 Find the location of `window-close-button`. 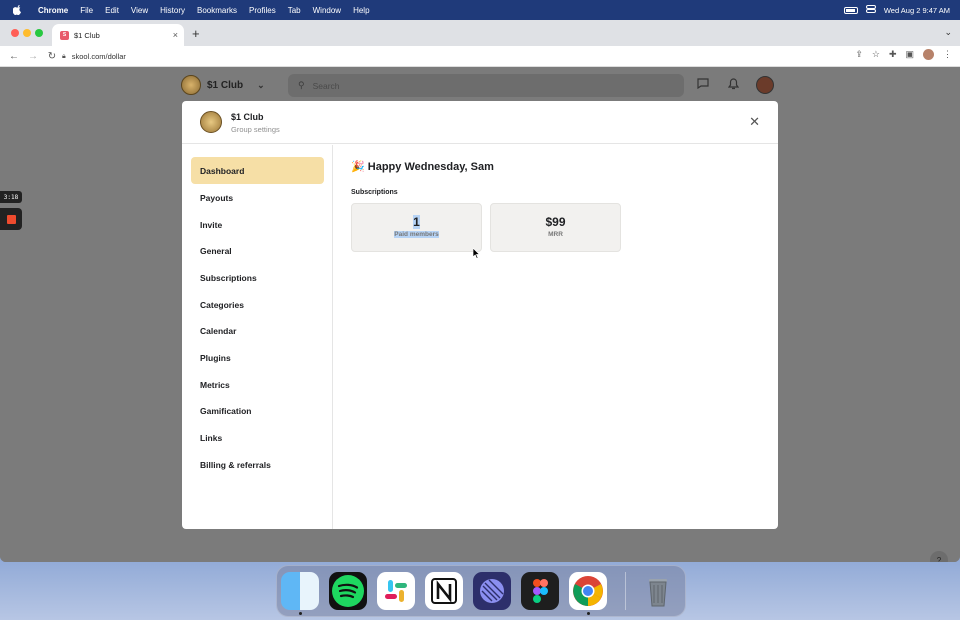

window-close-button is located at coordinates (15, 33).